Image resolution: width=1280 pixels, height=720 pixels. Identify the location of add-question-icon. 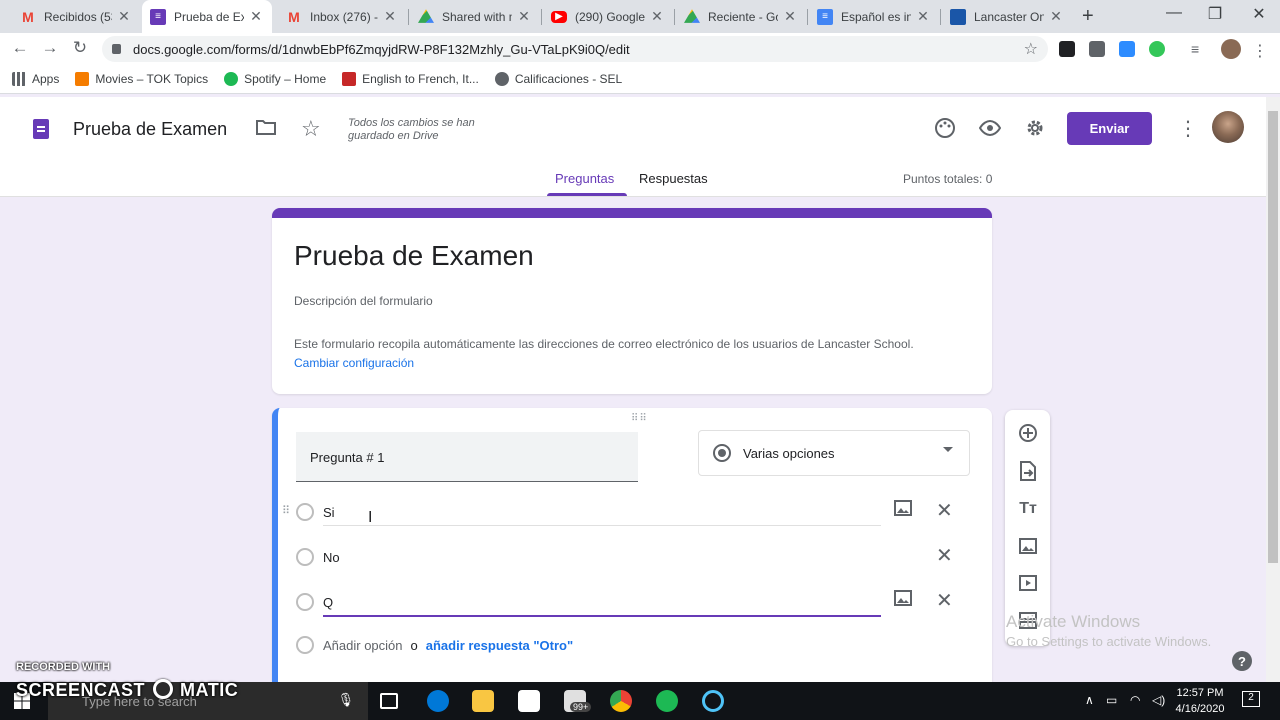
(1028, 433).